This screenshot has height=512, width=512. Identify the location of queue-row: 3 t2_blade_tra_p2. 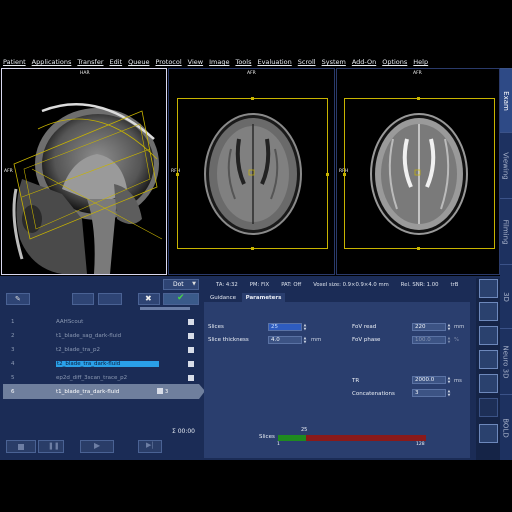
(101, 350).